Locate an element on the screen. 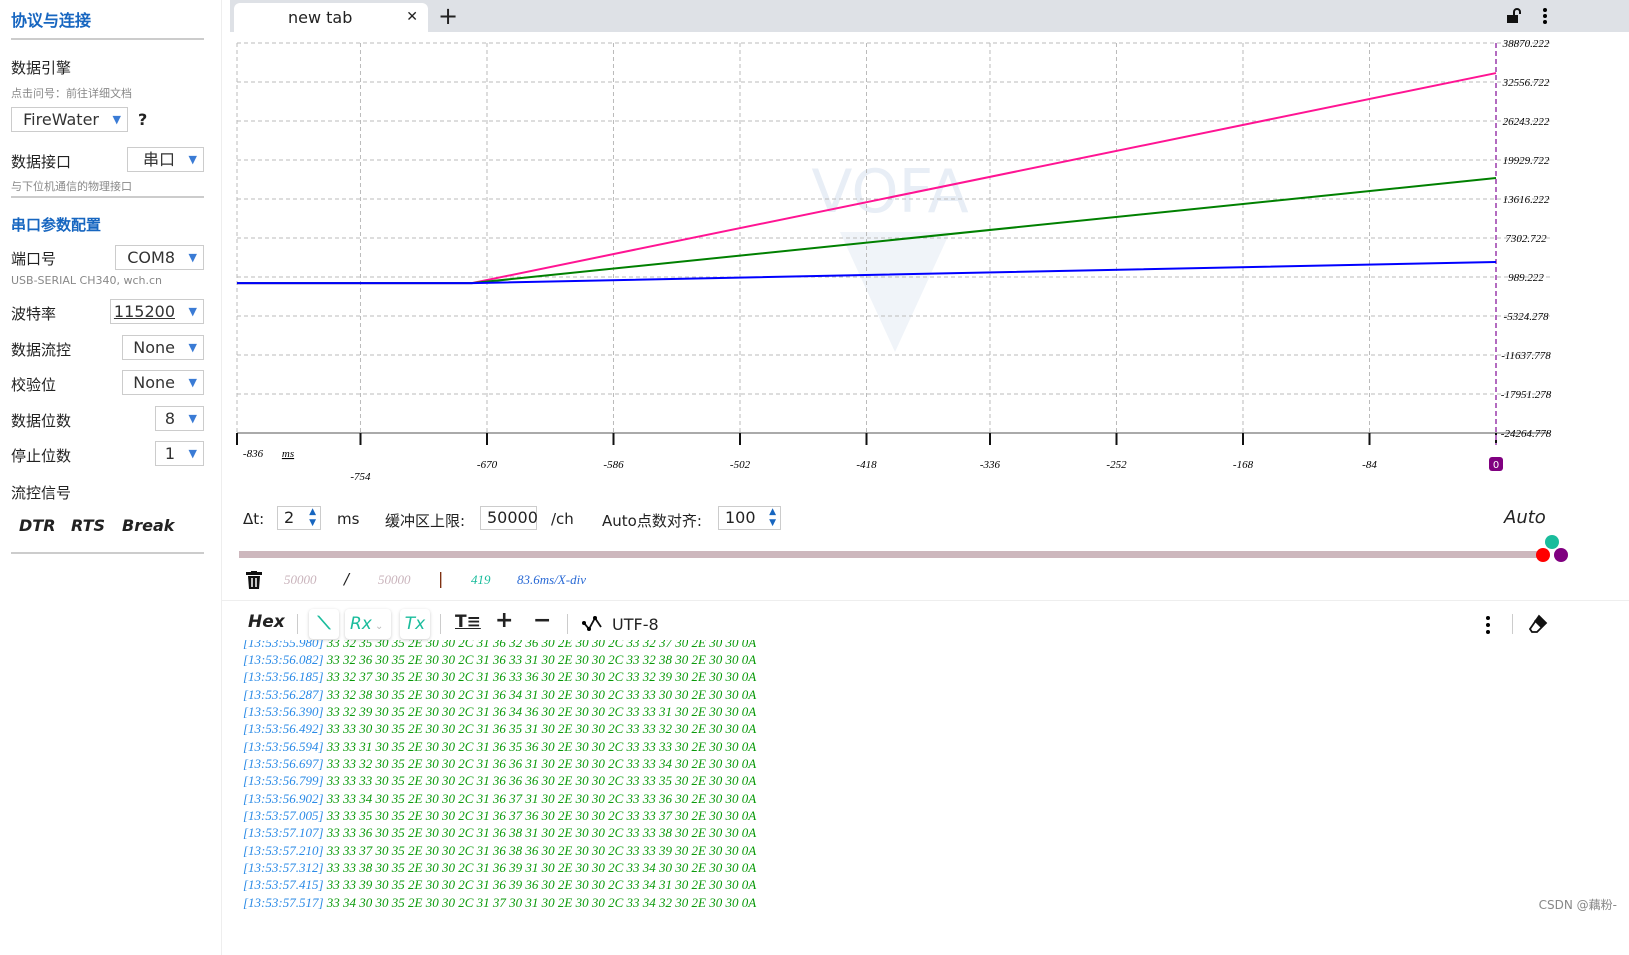  iface-select: 串口 ▼ is located at coordinates (165, 159).